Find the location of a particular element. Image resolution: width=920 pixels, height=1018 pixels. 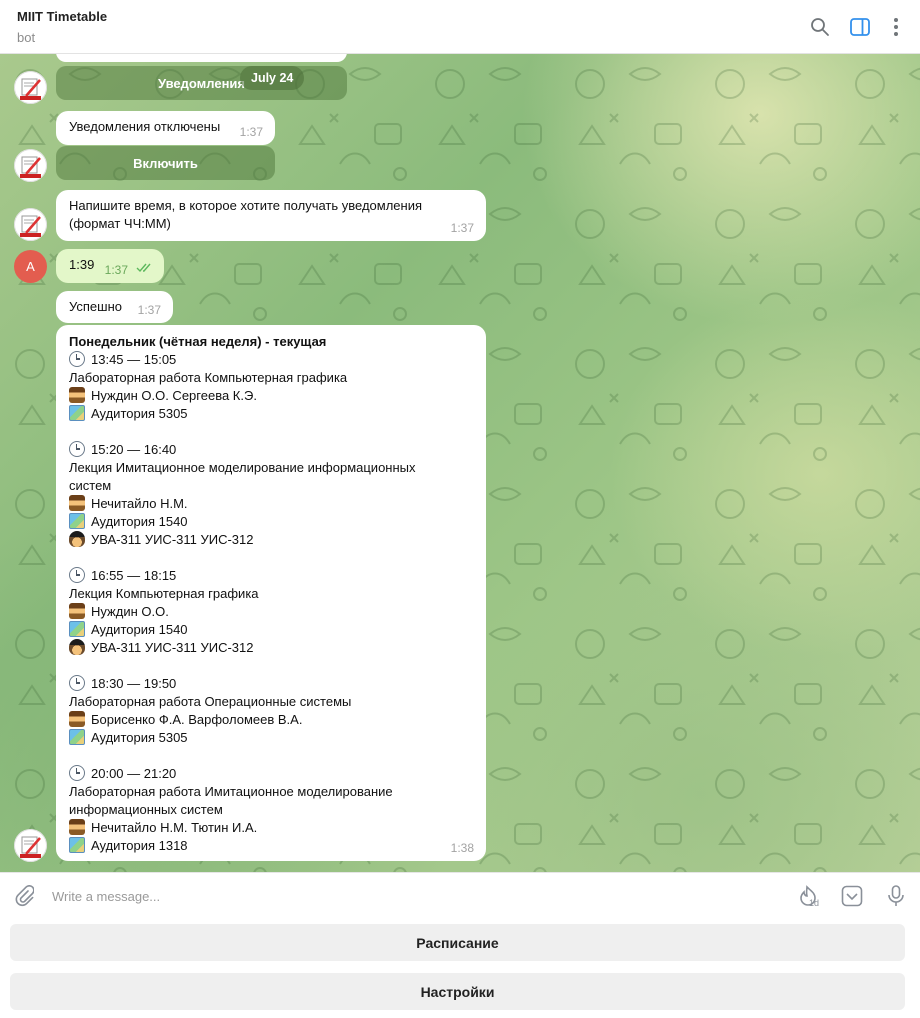

lesson-title-row: Лабораторная работа Компьютерная графика is located at coordinates (271, 378).